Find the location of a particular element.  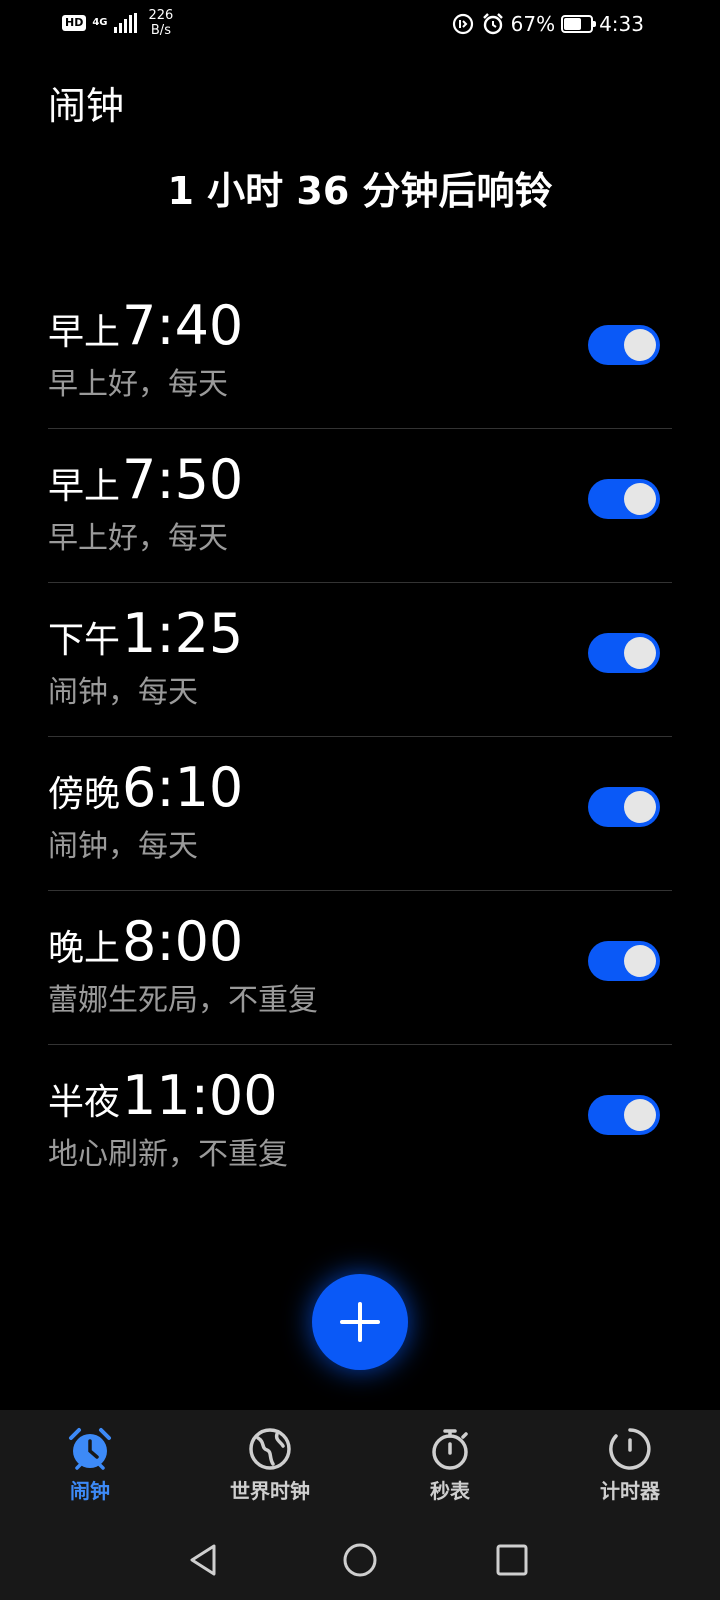

alarm-time-row: 晚上 8:00 is located at coordinates (145, 942).